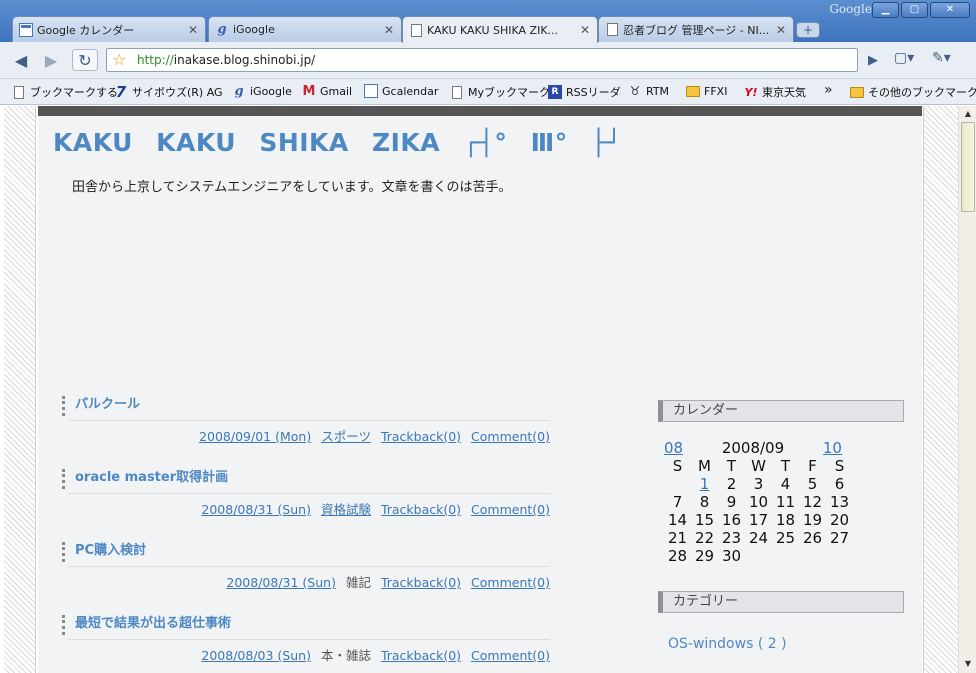 The height and width of the screenshot is (673, 976). What do you see at coordinates (839, 484) in the screenshot?
I see `calendar-day: 6` at bounding box center [839, 484].